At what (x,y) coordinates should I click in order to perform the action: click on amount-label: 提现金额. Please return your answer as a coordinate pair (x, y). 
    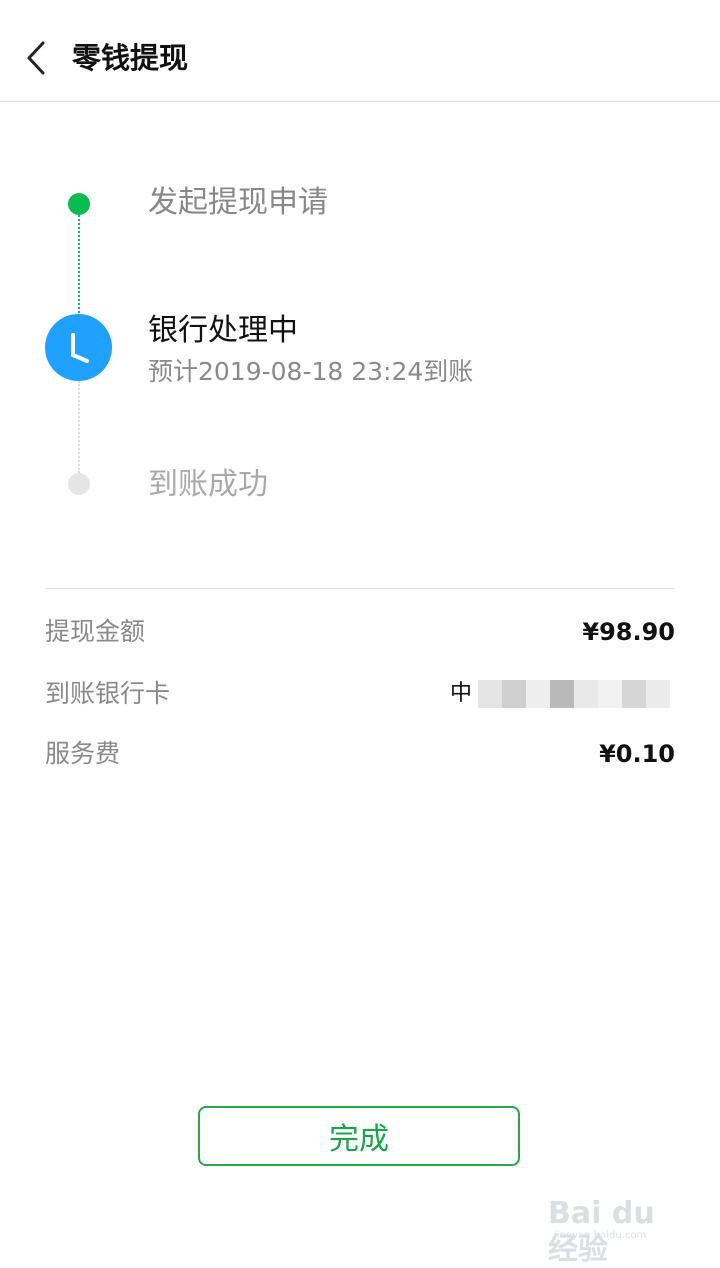
    Looking at the image, I should click on (95, 631).